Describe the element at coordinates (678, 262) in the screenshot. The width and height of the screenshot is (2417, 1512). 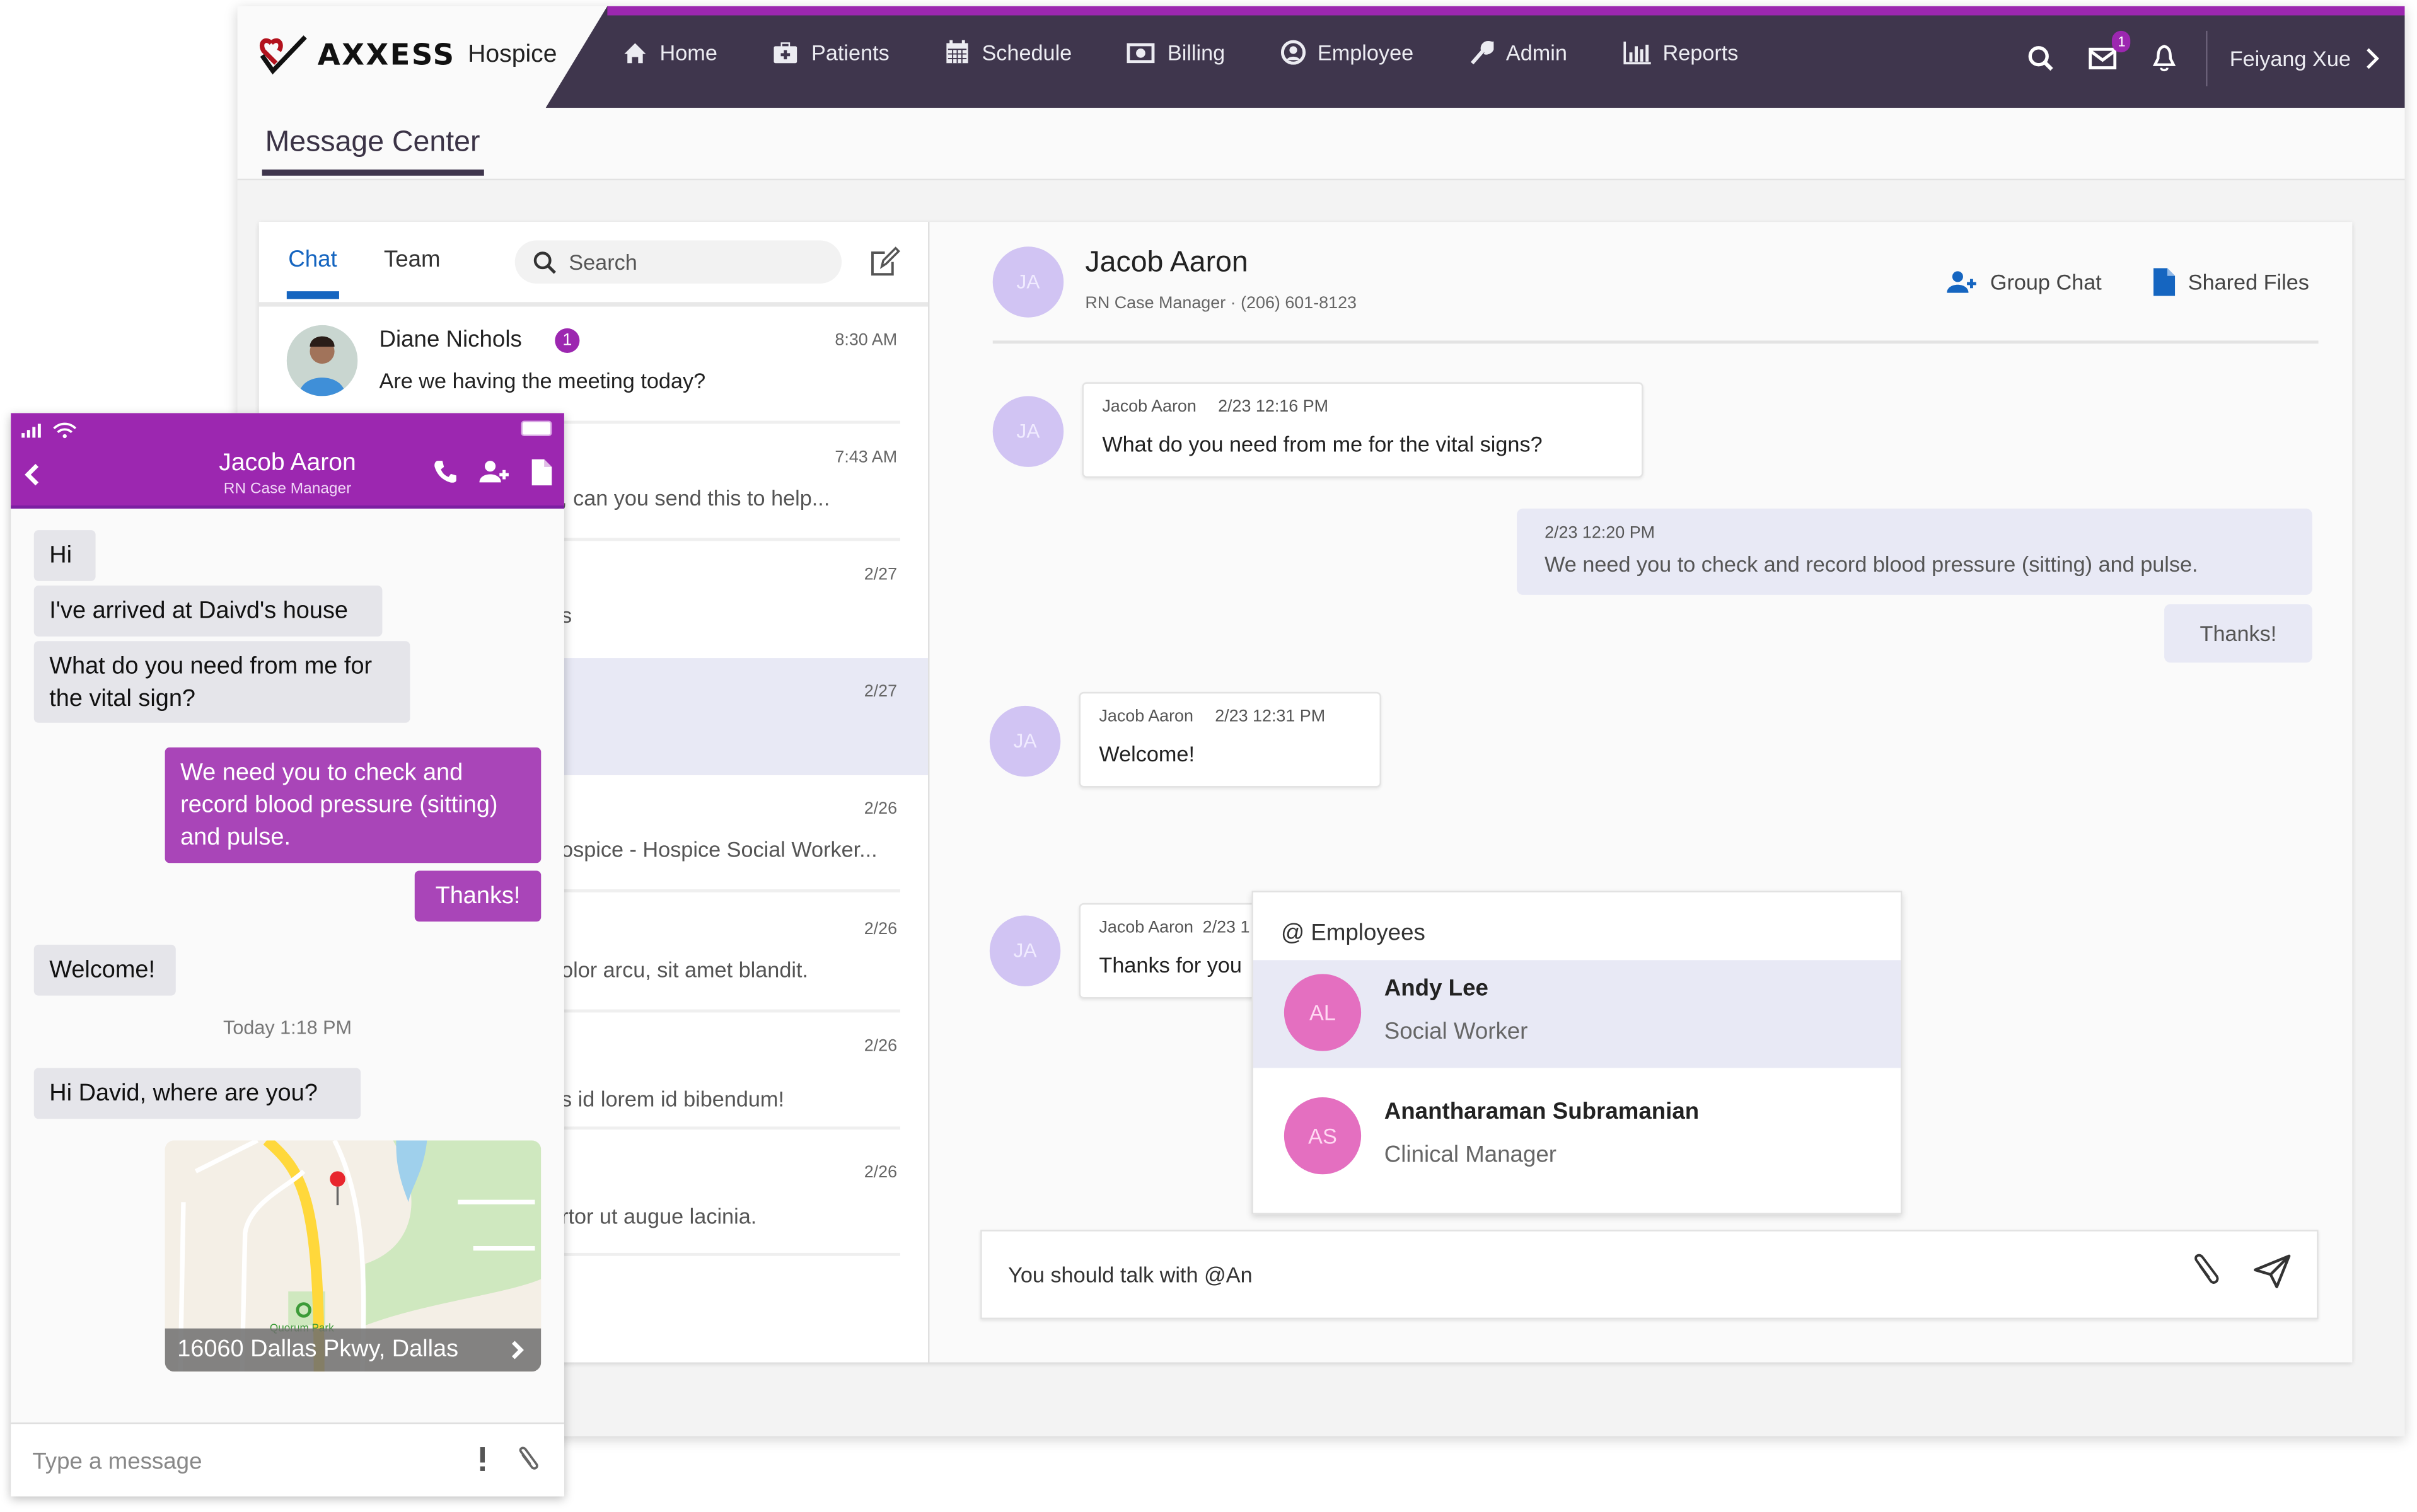
I see `search-input: Search` at that location.